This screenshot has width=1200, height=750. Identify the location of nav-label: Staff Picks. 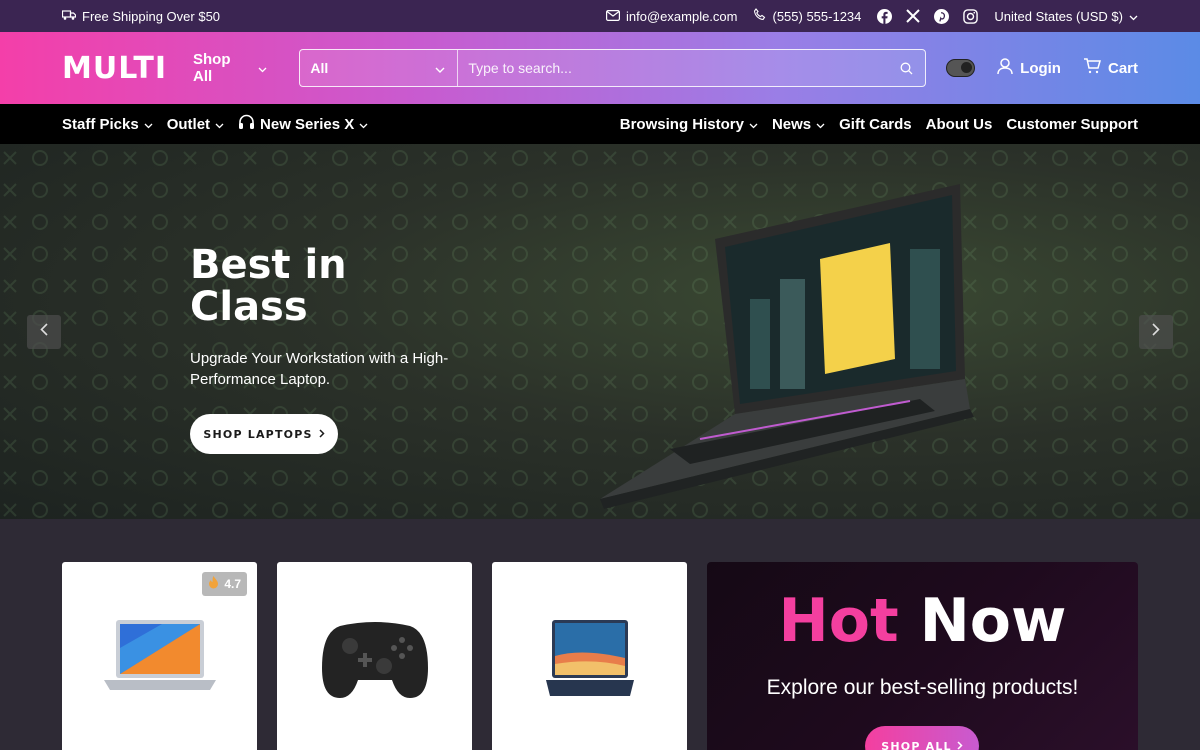
(100, 124).